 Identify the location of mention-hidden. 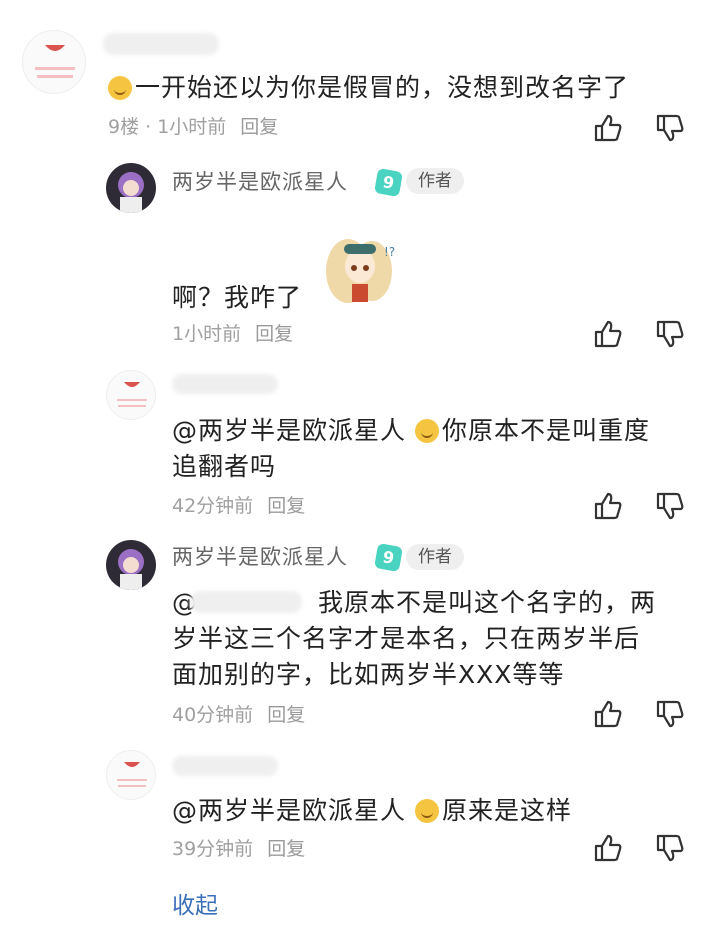
(246, 602).